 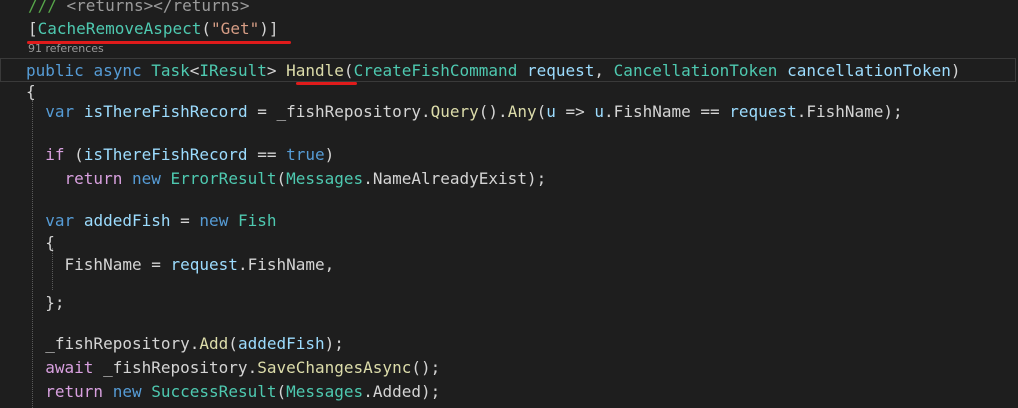 What do you see at coordinates (158, 7) in the screenshot?
I see `code-token: <returns></returns>` at bounding box center [158, 7].